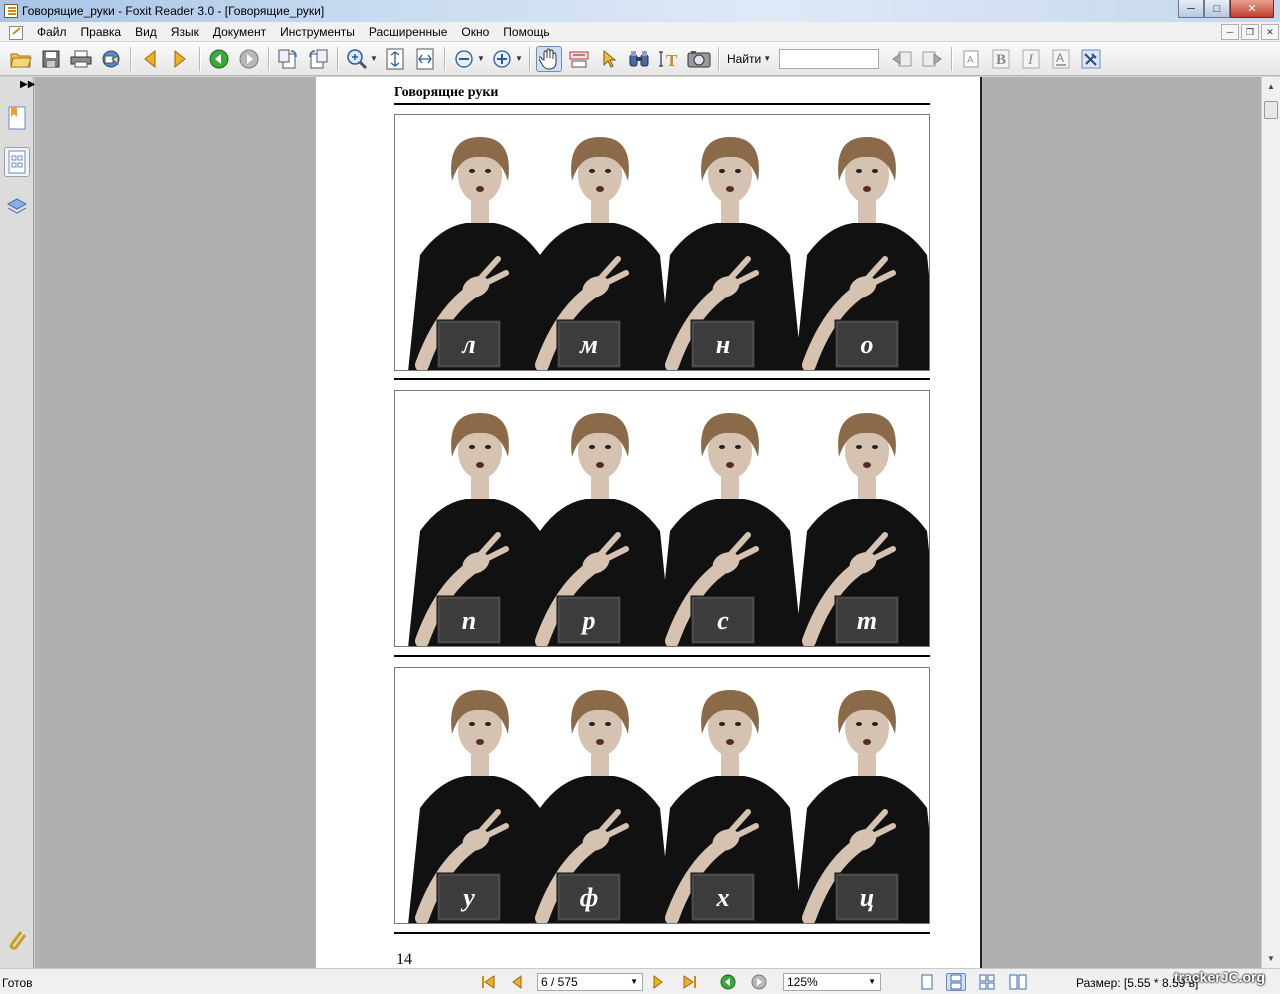  What do you see at coordinates (1091, 59) in the screenshot?
I see `settings-icon` at bounding box center [1091, 59].